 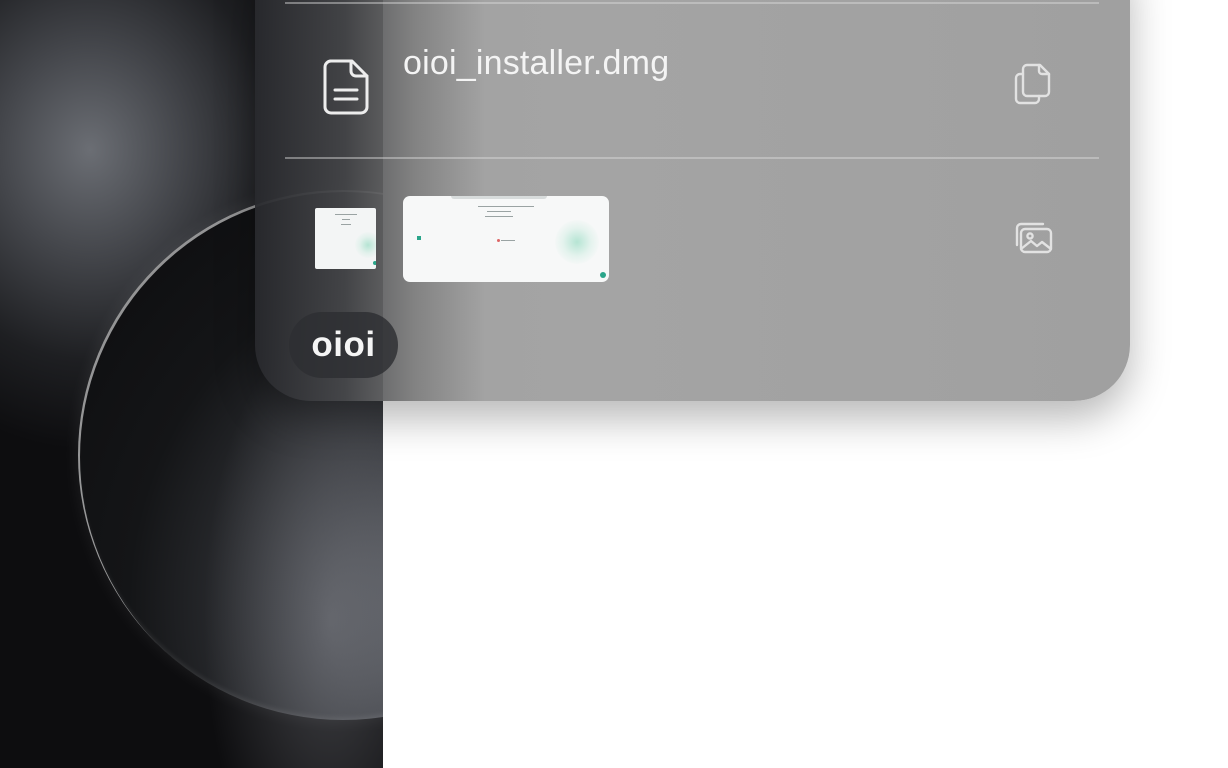 What do you see at coordinates (1033, 84) in the screenshot?
I see `copy-files-icon` at bounding box center [1033, 84].